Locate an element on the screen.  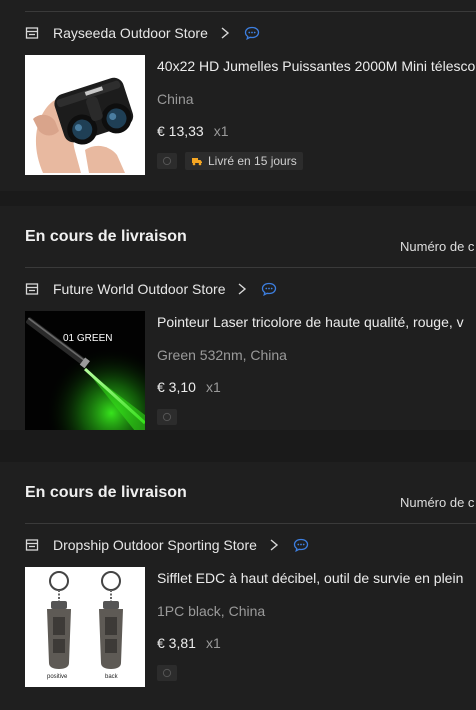
delivery-text: Livré en 15 jours is located at coordinates (252, 161).